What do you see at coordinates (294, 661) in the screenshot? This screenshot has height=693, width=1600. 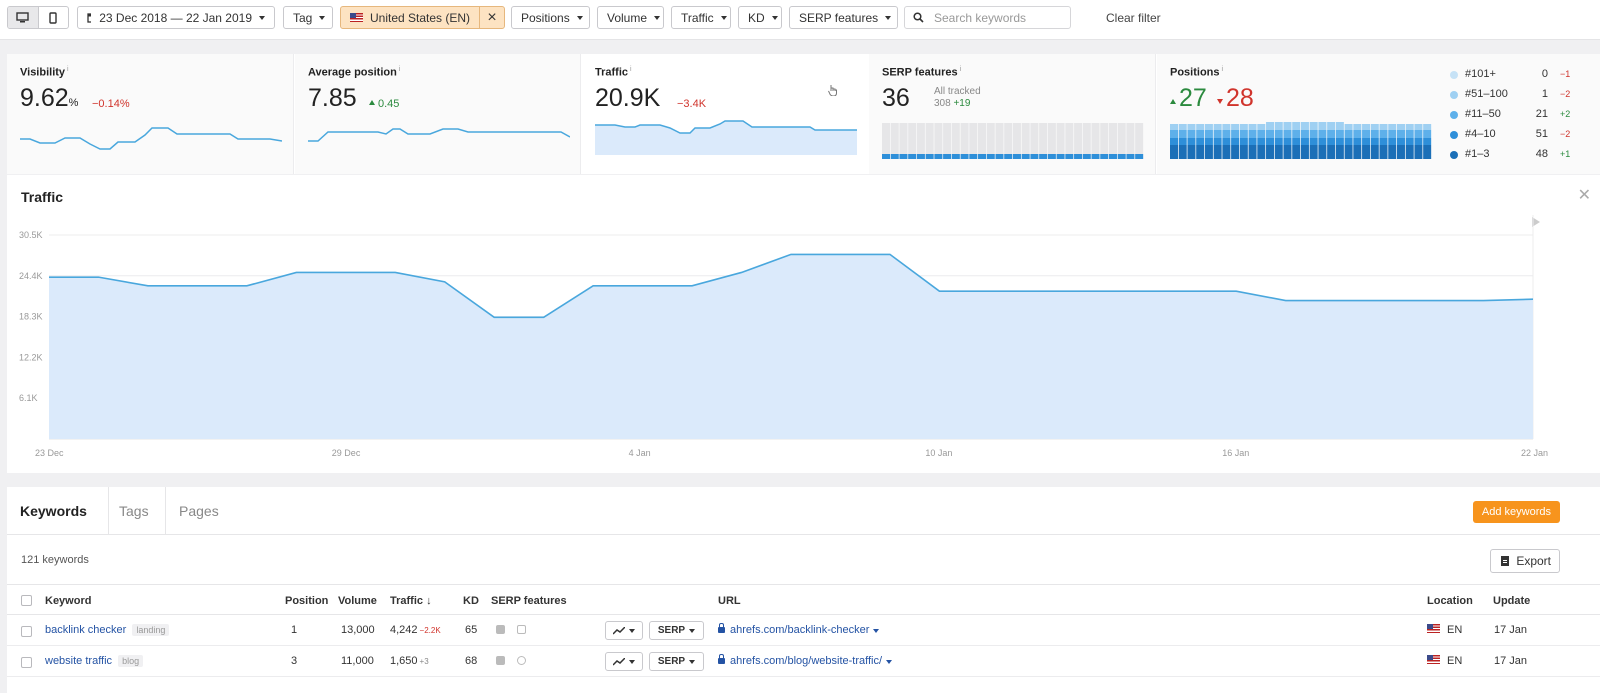 I see `position-cell: 3` at bounding box center [294, 661].